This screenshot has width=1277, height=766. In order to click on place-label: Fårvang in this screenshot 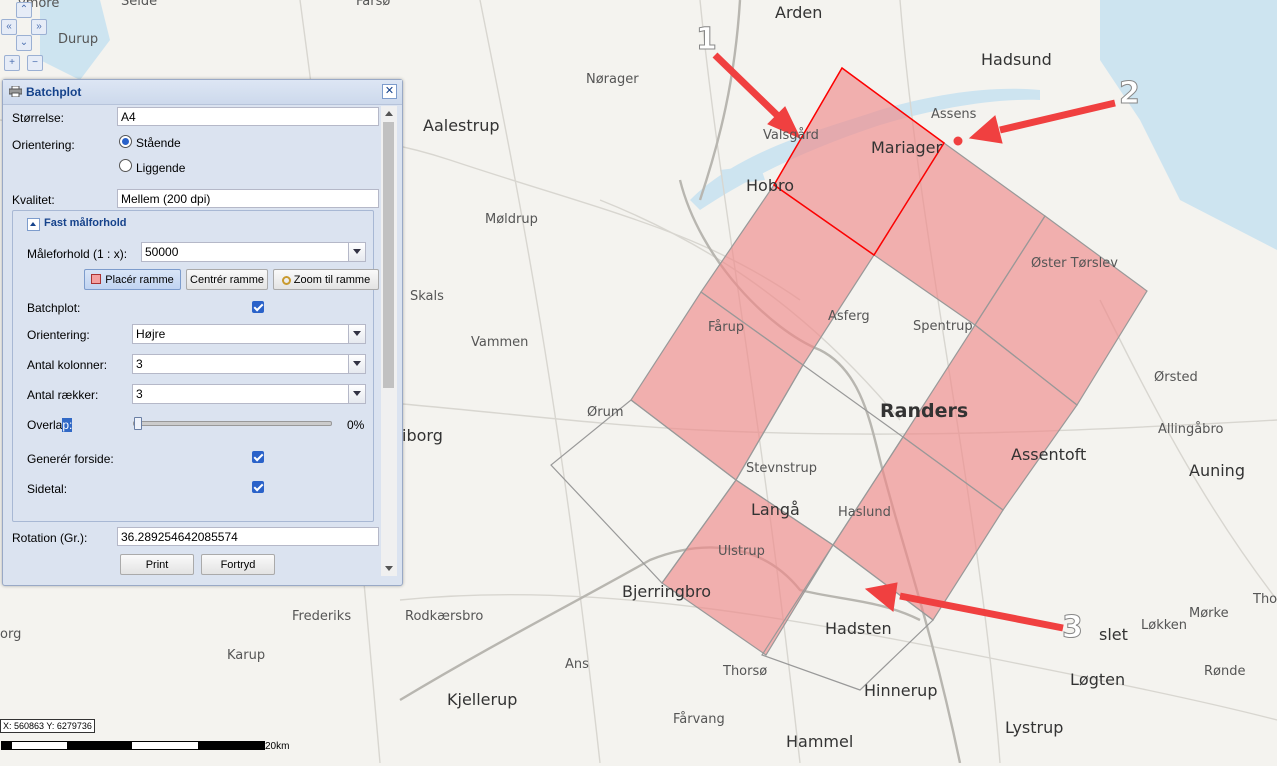, I will do `click(699, 719)`.